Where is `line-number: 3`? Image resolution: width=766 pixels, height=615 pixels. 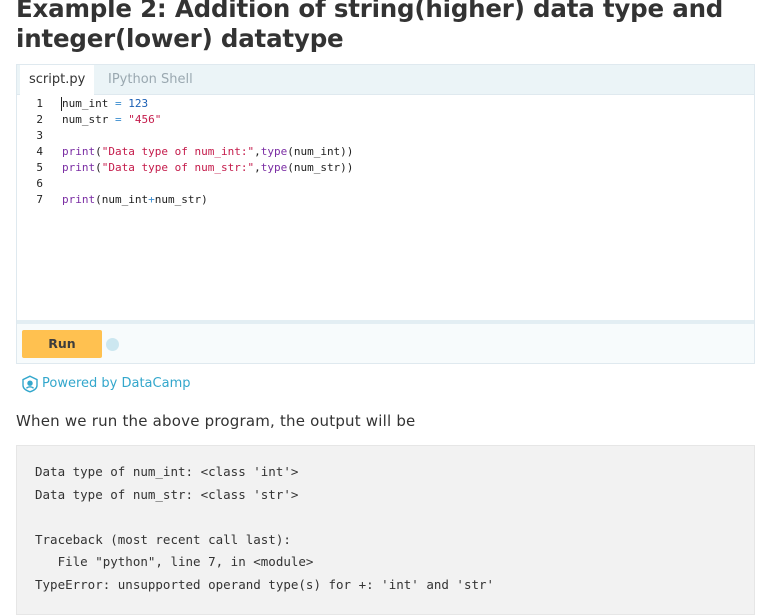 line-number: 3 is located at coordinates (39, 135).